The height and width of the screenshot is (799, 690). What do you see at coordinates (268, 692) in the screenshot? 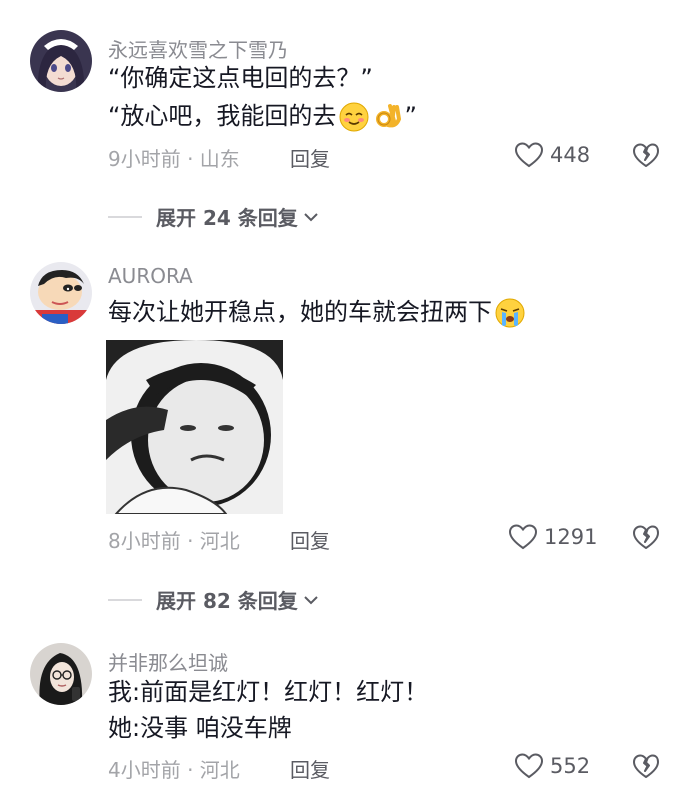
I see `comment-text-line-1: 我:前面是红灯！红灯！红灯！` at bounding box center [268, 692].